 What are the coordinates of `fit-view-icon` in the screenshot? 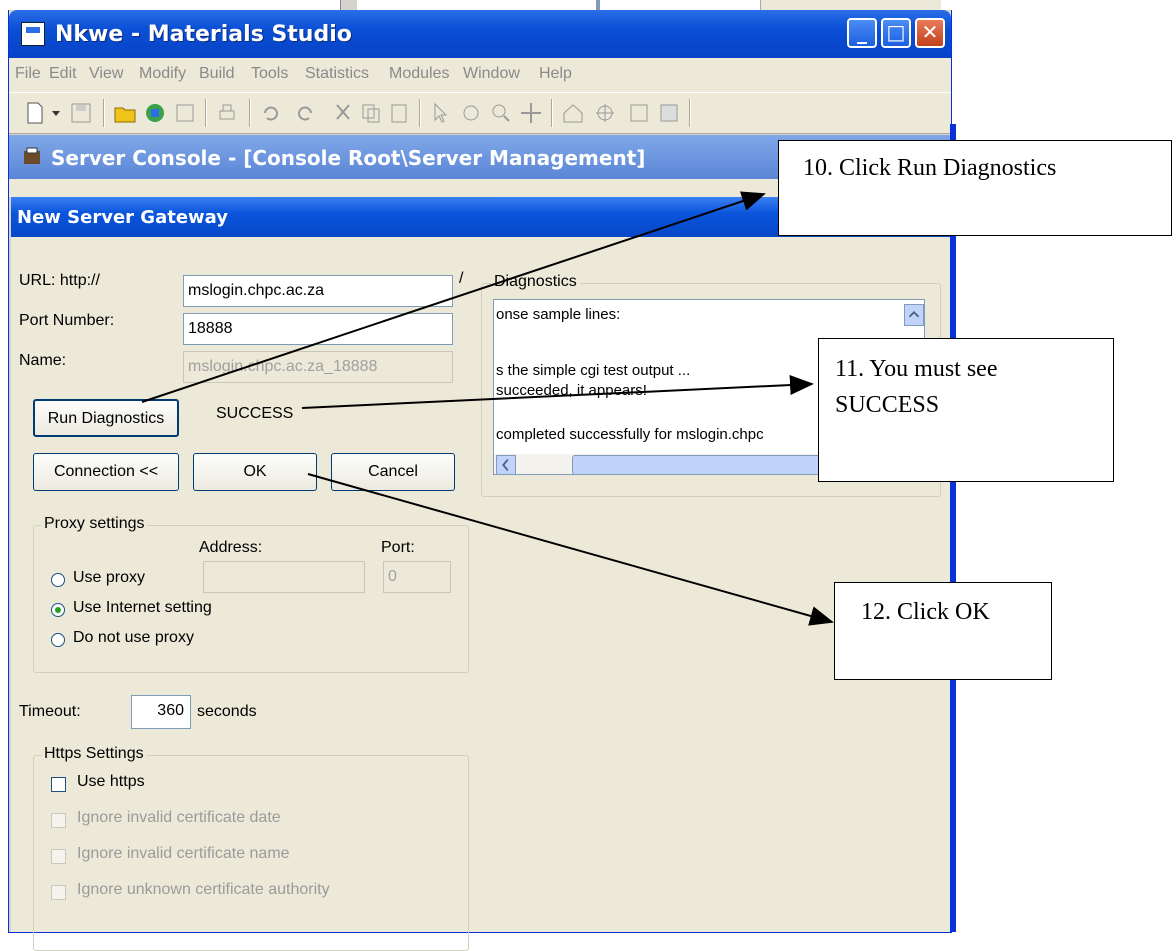 It's located at (639, 113).